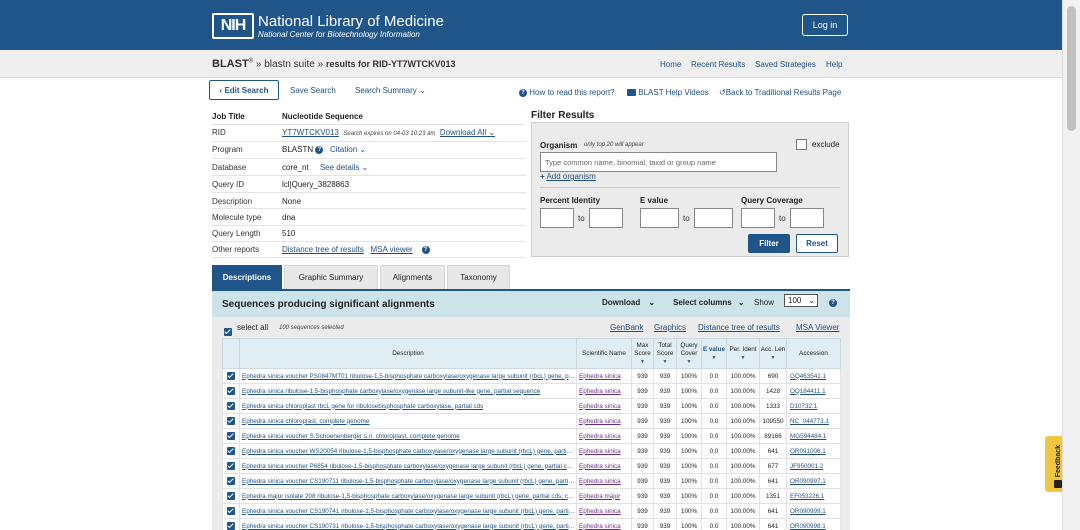 This screenshot has height=530, width=1080. What do you see at coordinates (391, 249) in the screenshot?
I see `msa-viewer-link: MSA viewer` at bounding box center [391, 249].